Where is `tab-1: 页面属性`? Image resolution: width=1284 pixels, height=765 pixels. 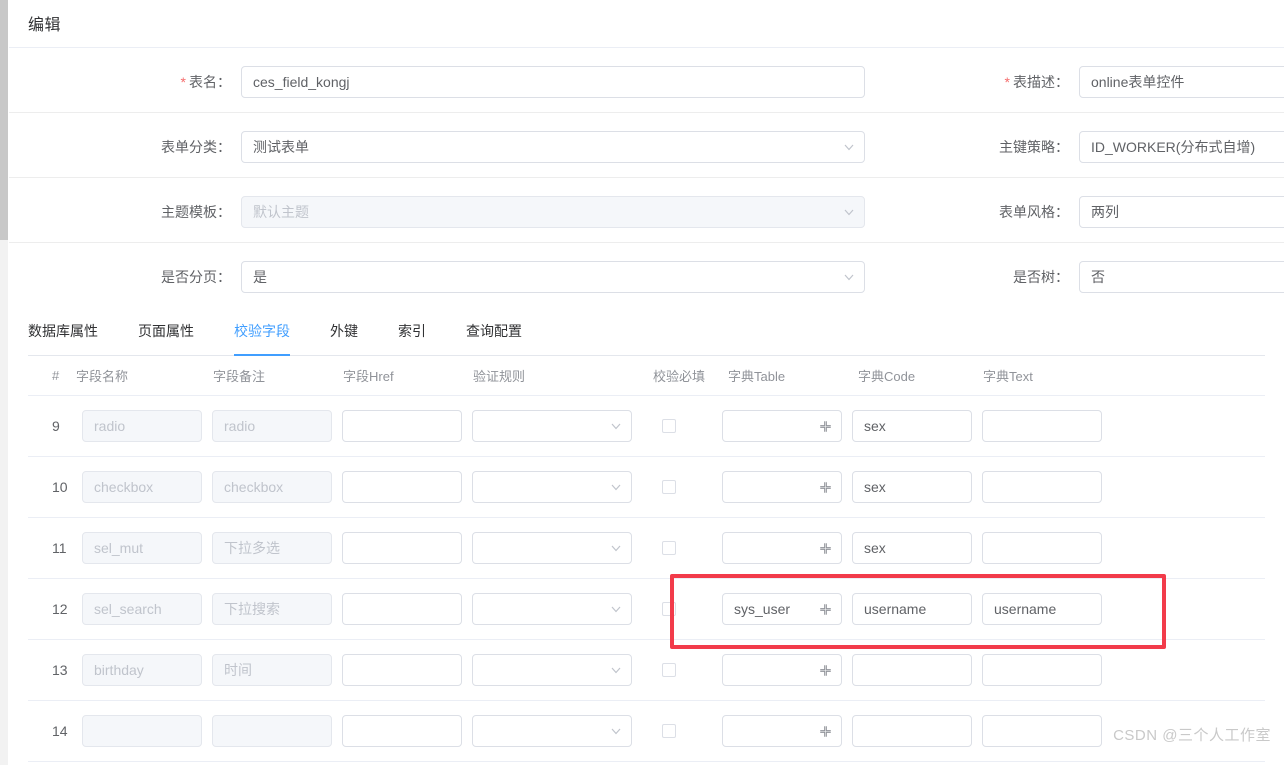
tab-1: 页面属性 is located at coordinates (166, 331).